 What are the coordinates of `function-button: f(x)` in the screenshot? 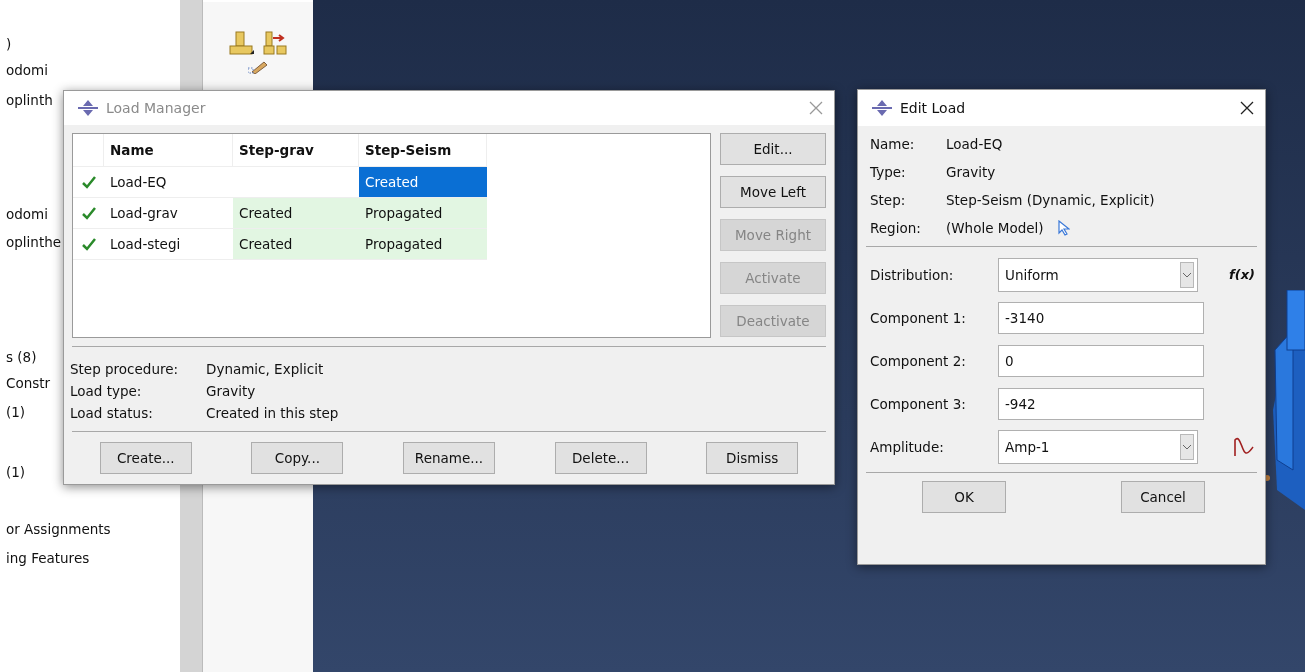 It's located at (1242, 274).